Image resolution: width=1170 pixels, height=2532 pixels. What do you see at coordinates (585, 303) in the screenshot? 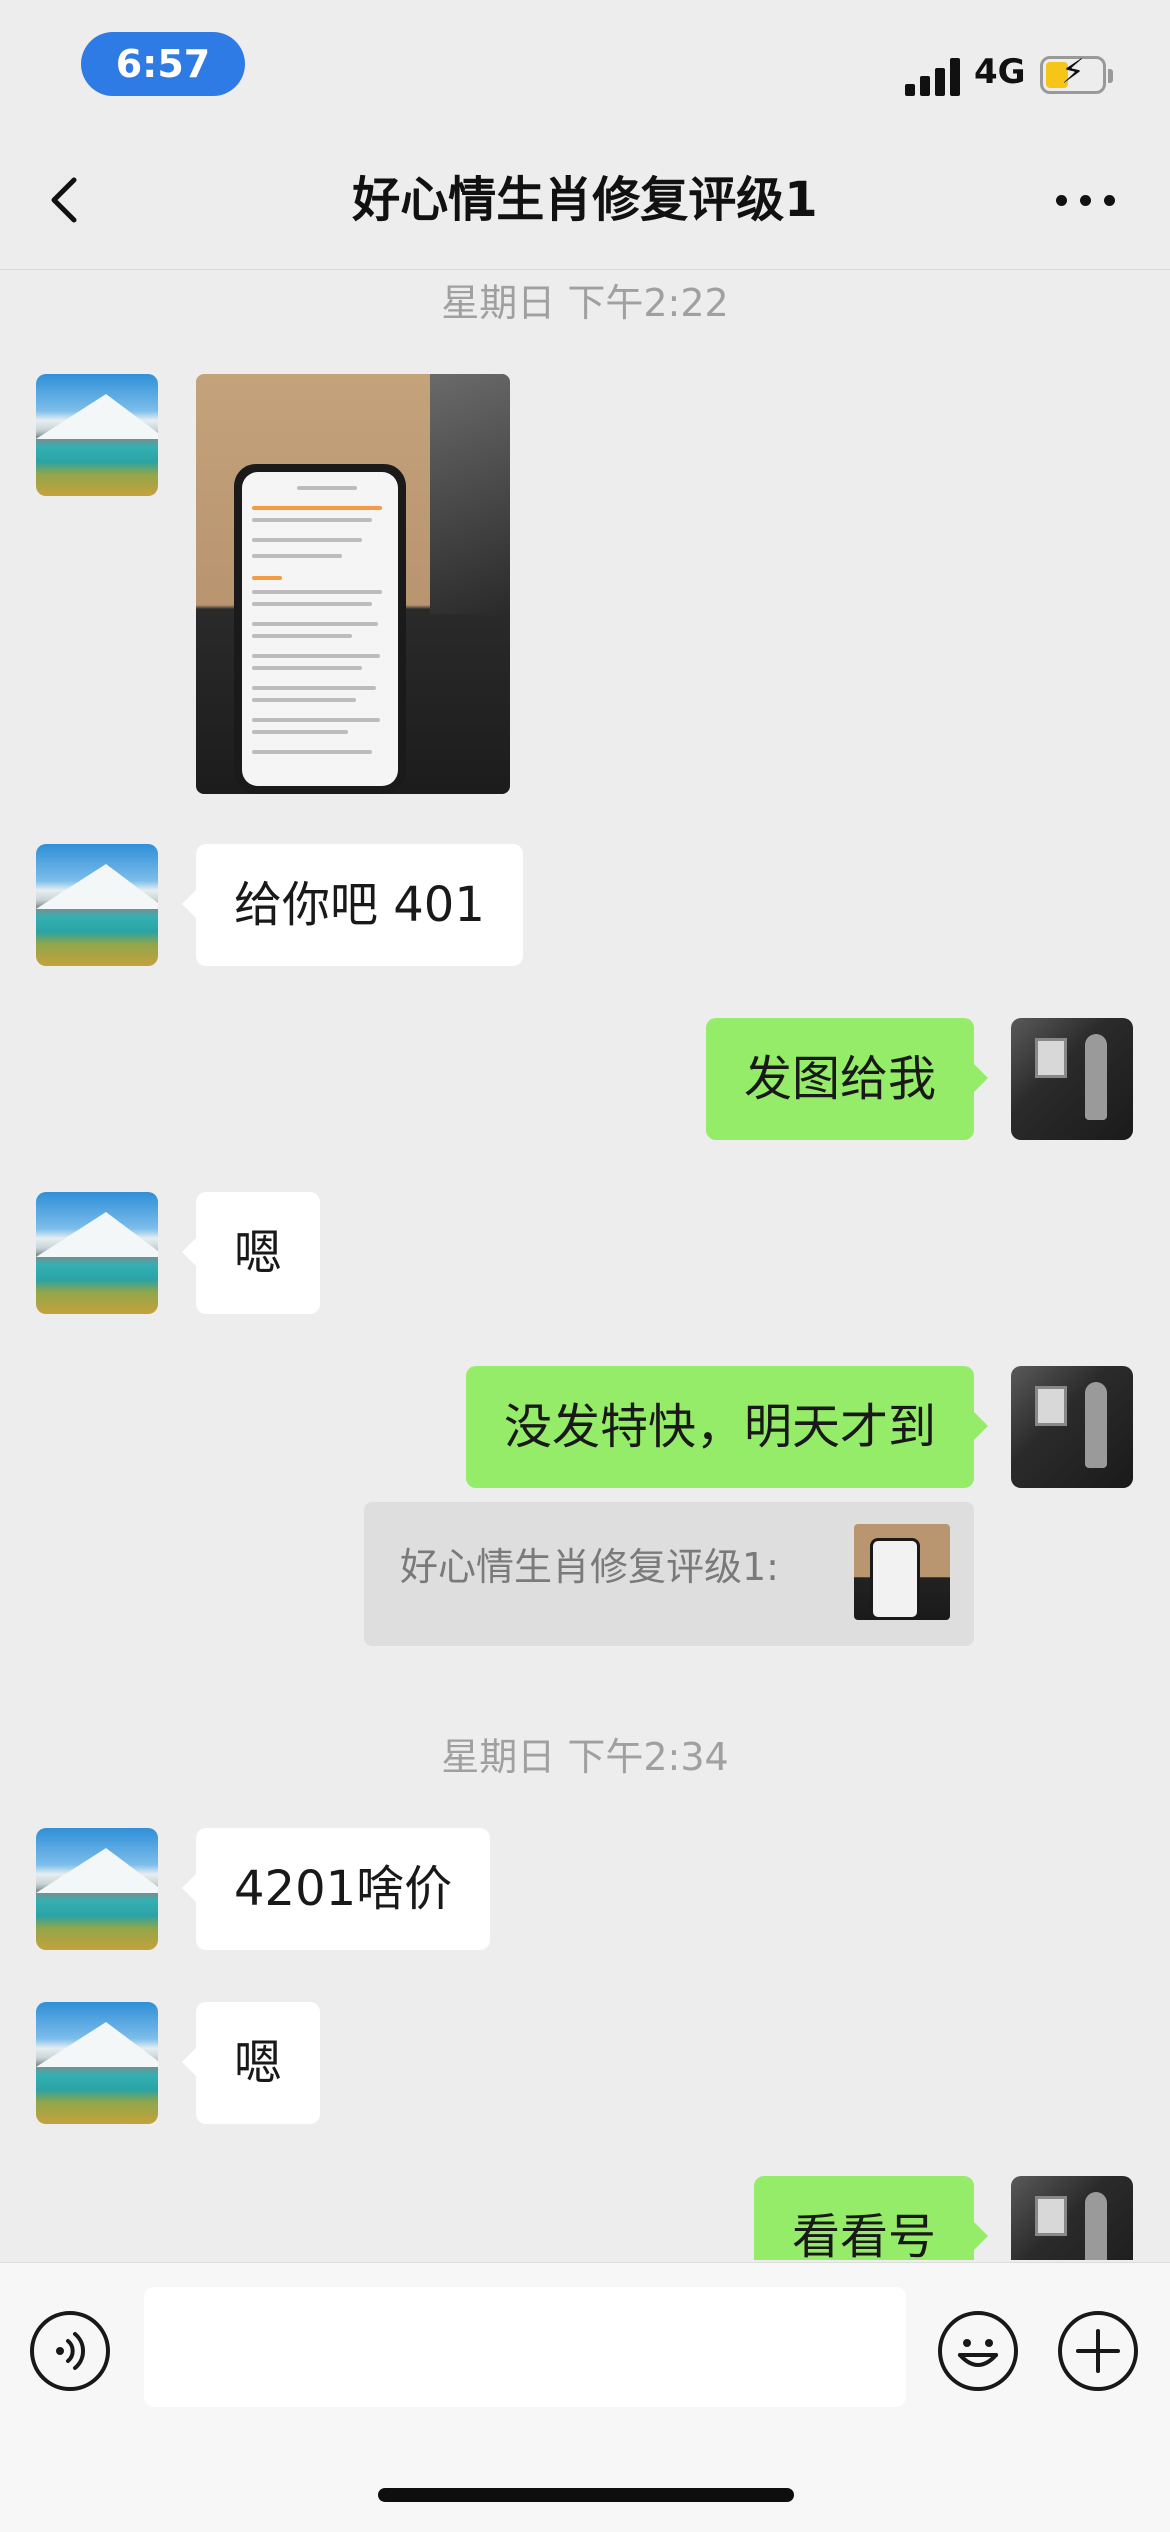
I see `message-timestamp: 星期日 下午2:22` at bounding box center [585, 303].